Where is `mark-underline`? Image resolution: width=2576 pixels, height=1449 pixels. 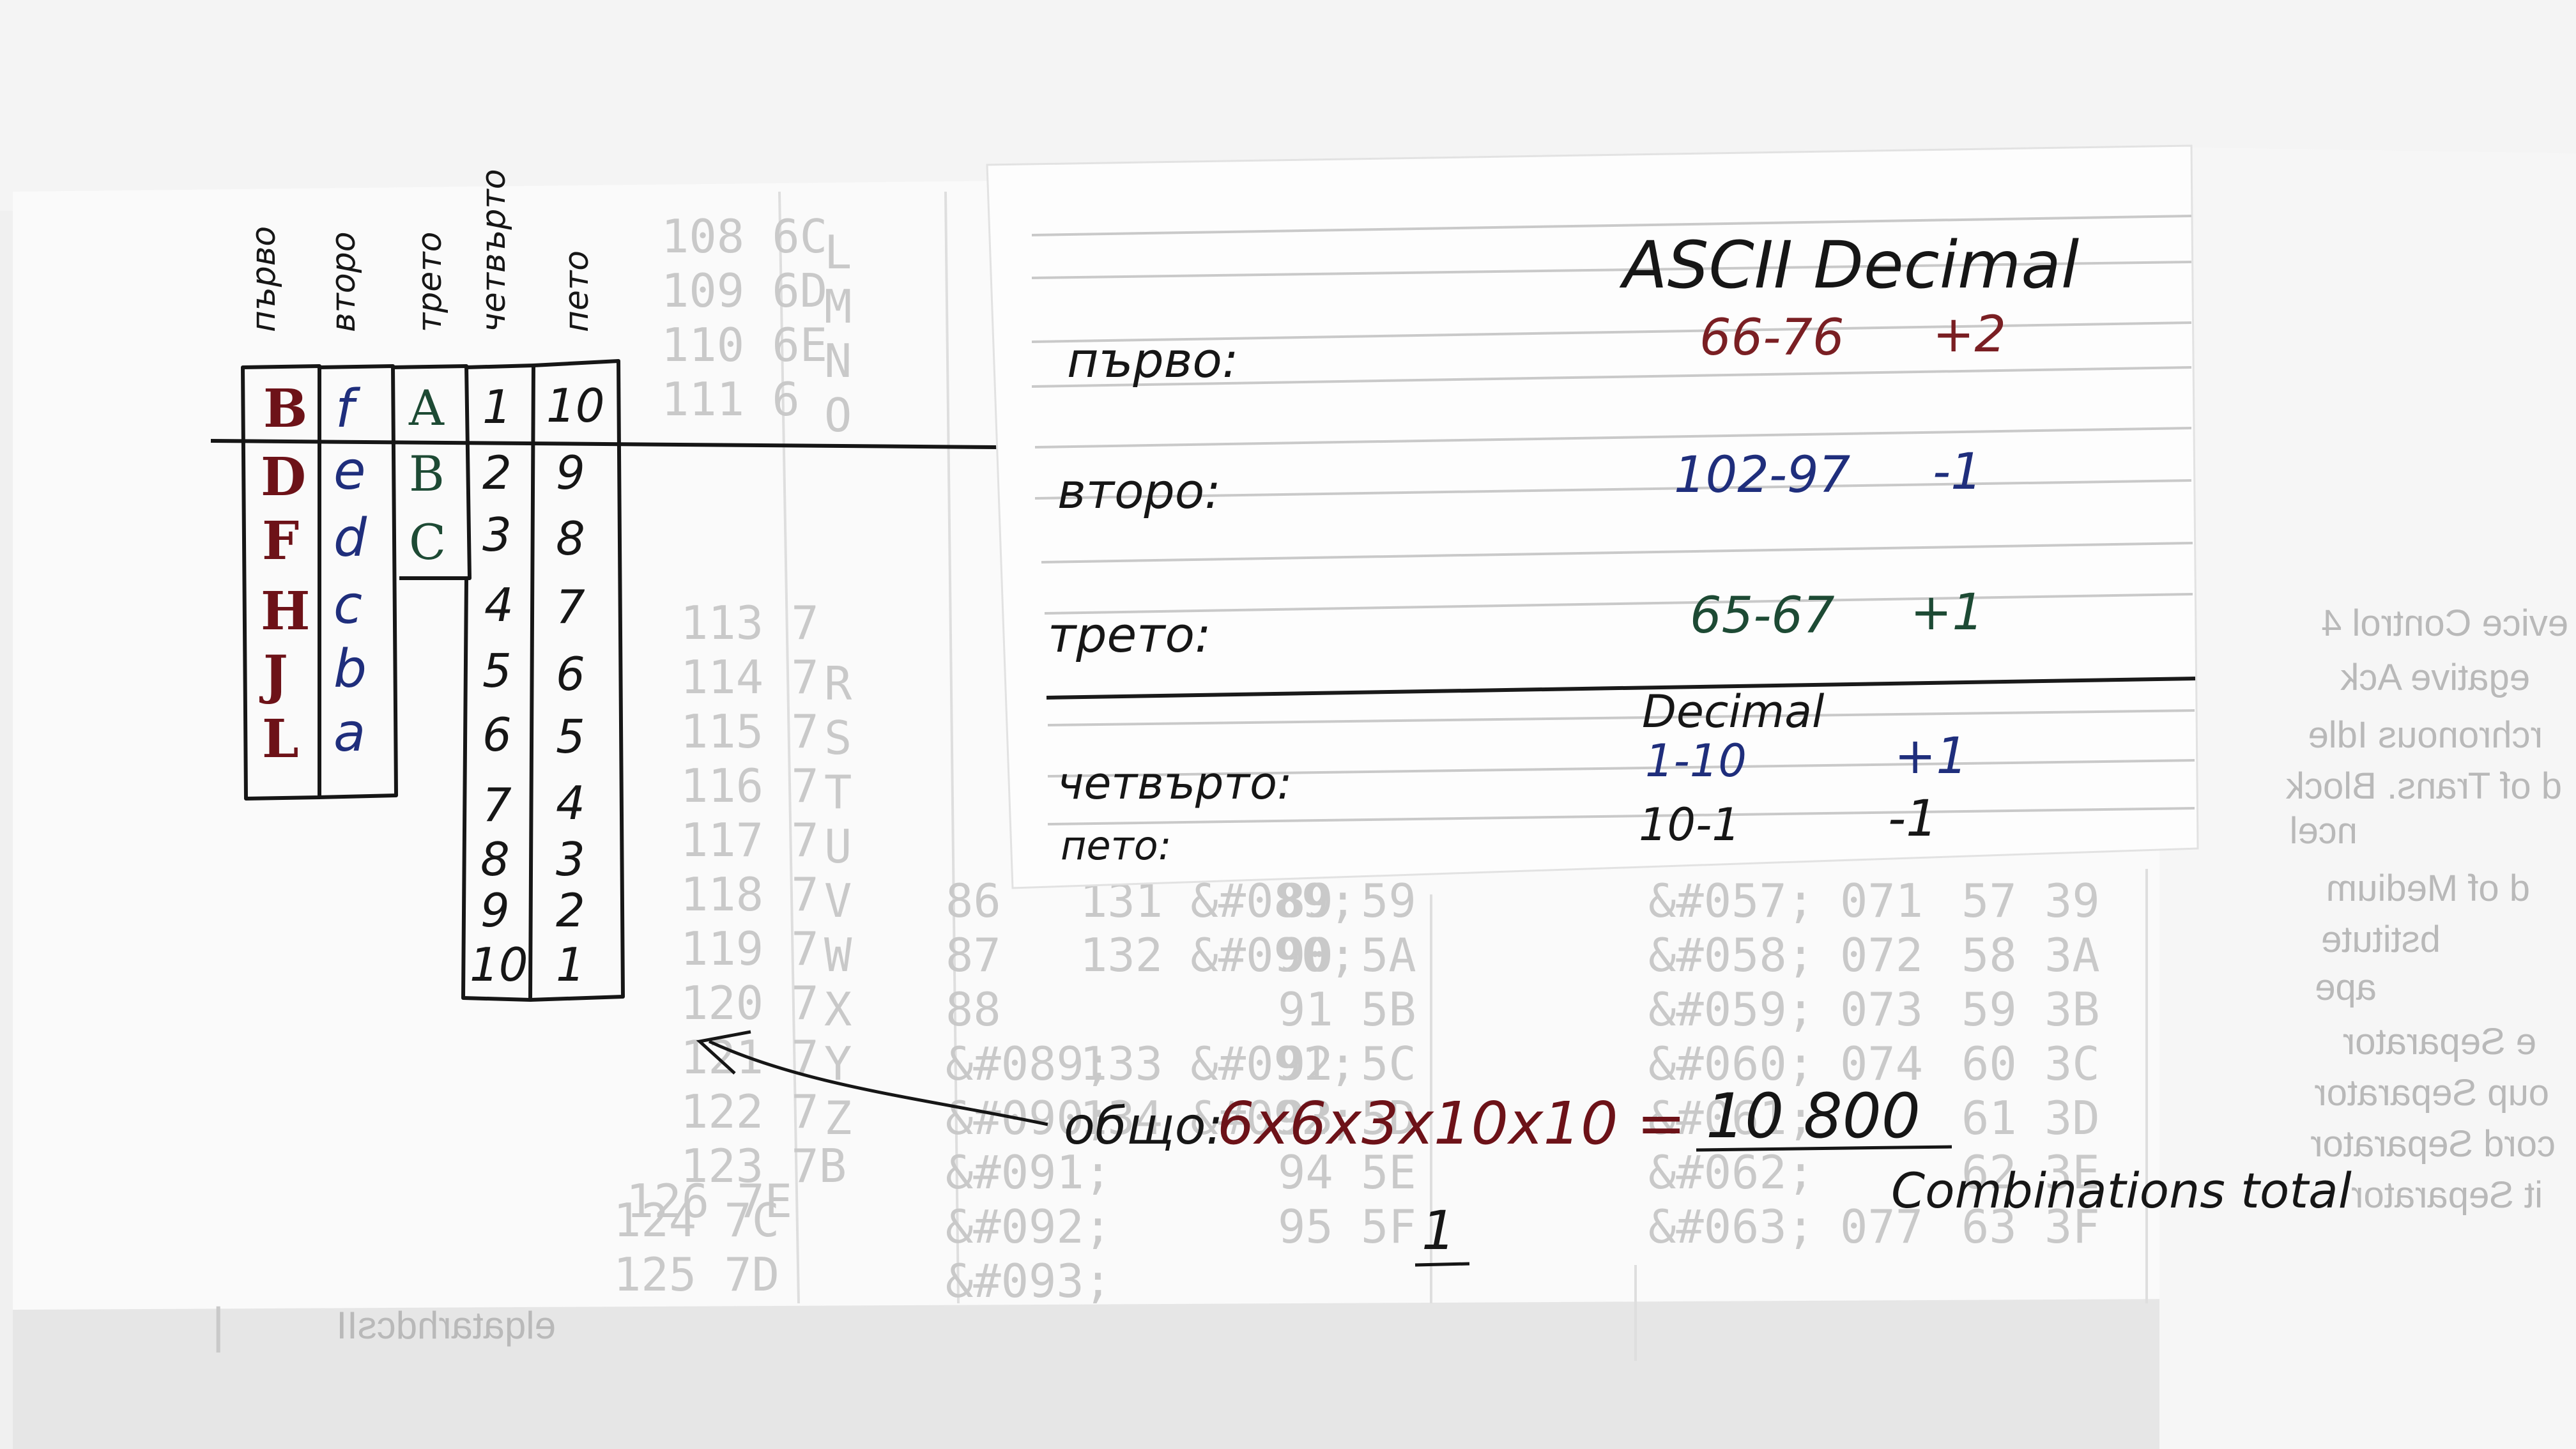 mark-underline is located at coordinates (1442, 1264).